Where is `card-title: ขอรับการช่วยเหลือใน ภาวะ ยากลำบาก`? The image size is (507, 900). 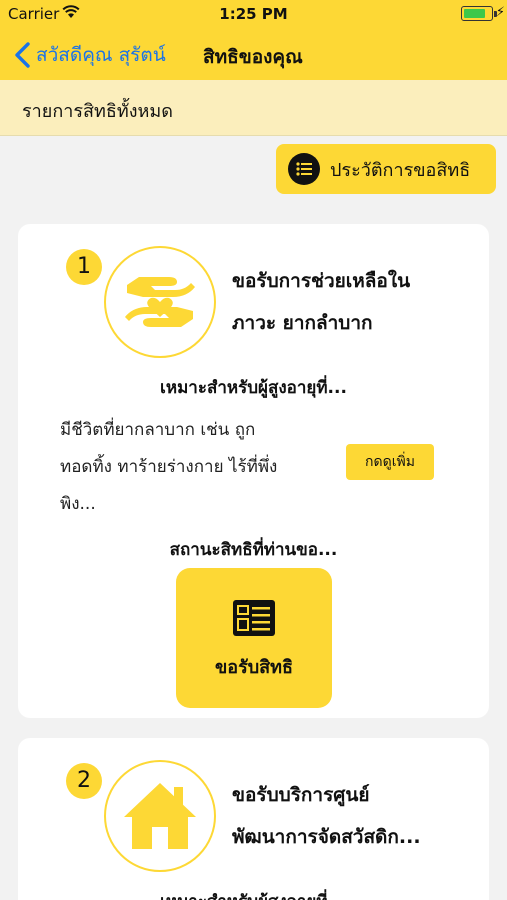 card-title: ขอรับการช่วยเหลือใน ภาวะ ยากลำบาก is located at coordinates (321, 302).